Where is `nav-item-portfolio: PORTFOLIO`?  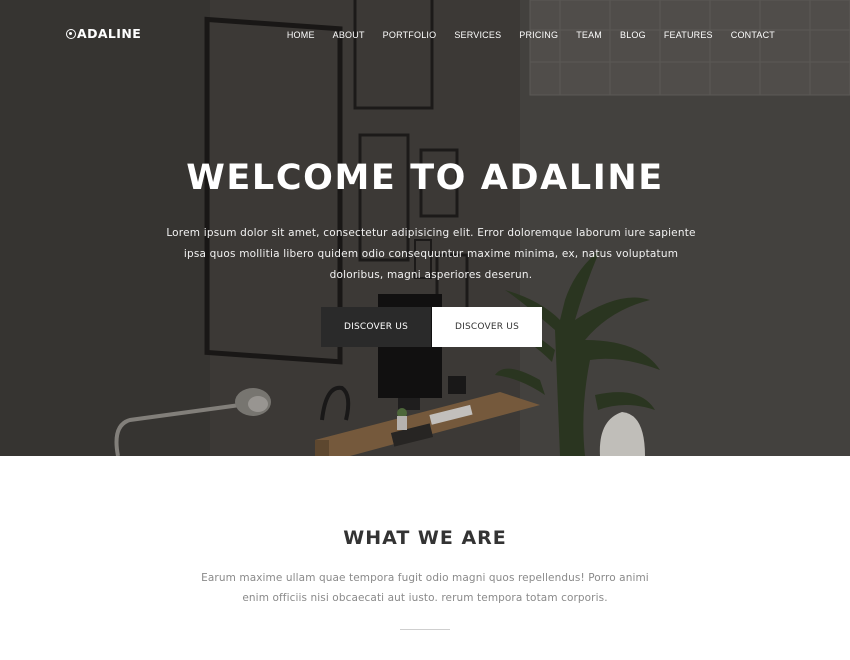
nav-item-portfolio: PORTFOLIO is located at coordinates (410, 35).